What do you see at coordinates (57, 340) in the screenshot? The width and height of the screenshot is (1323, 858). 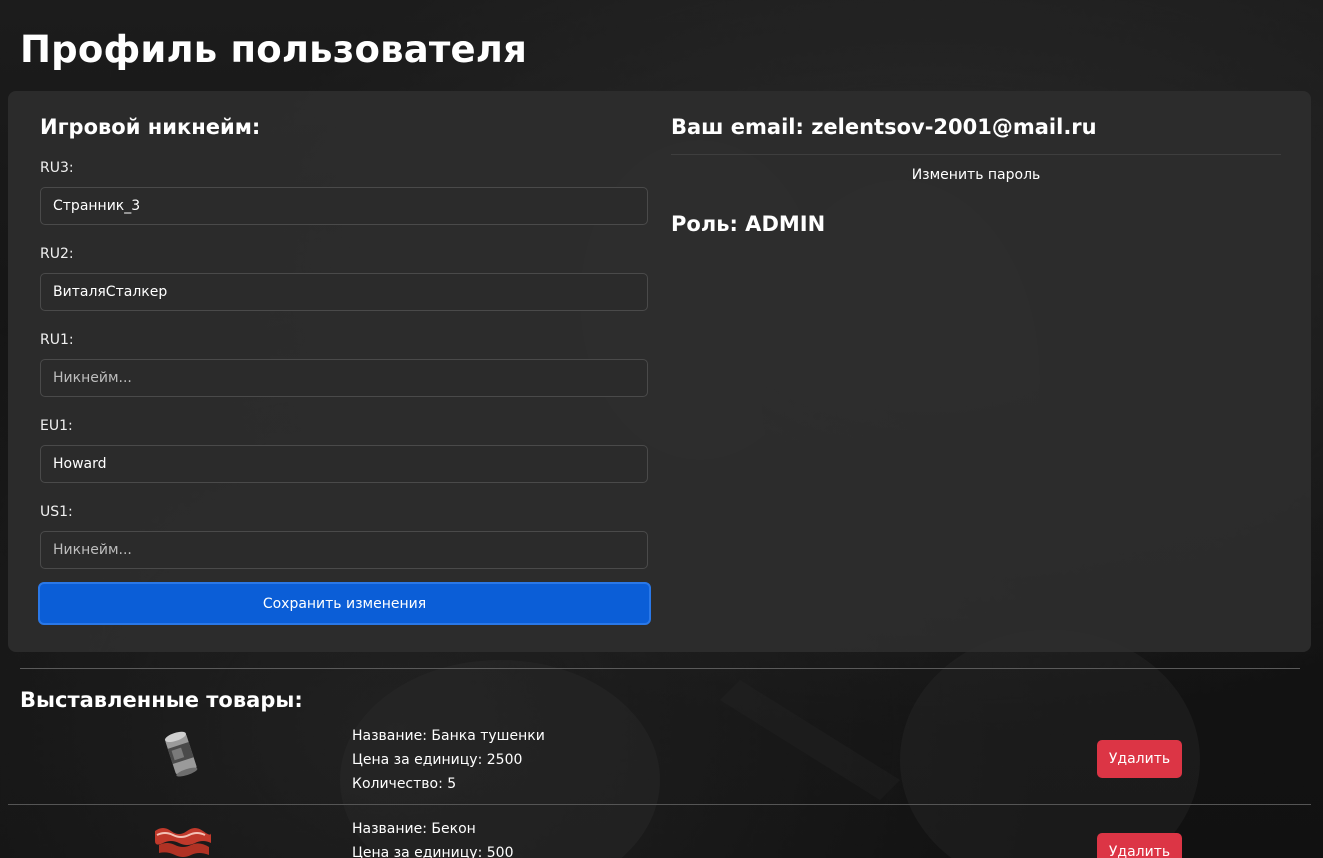 I see `ru1-label: RU1:` at bounding box center [57, 340].